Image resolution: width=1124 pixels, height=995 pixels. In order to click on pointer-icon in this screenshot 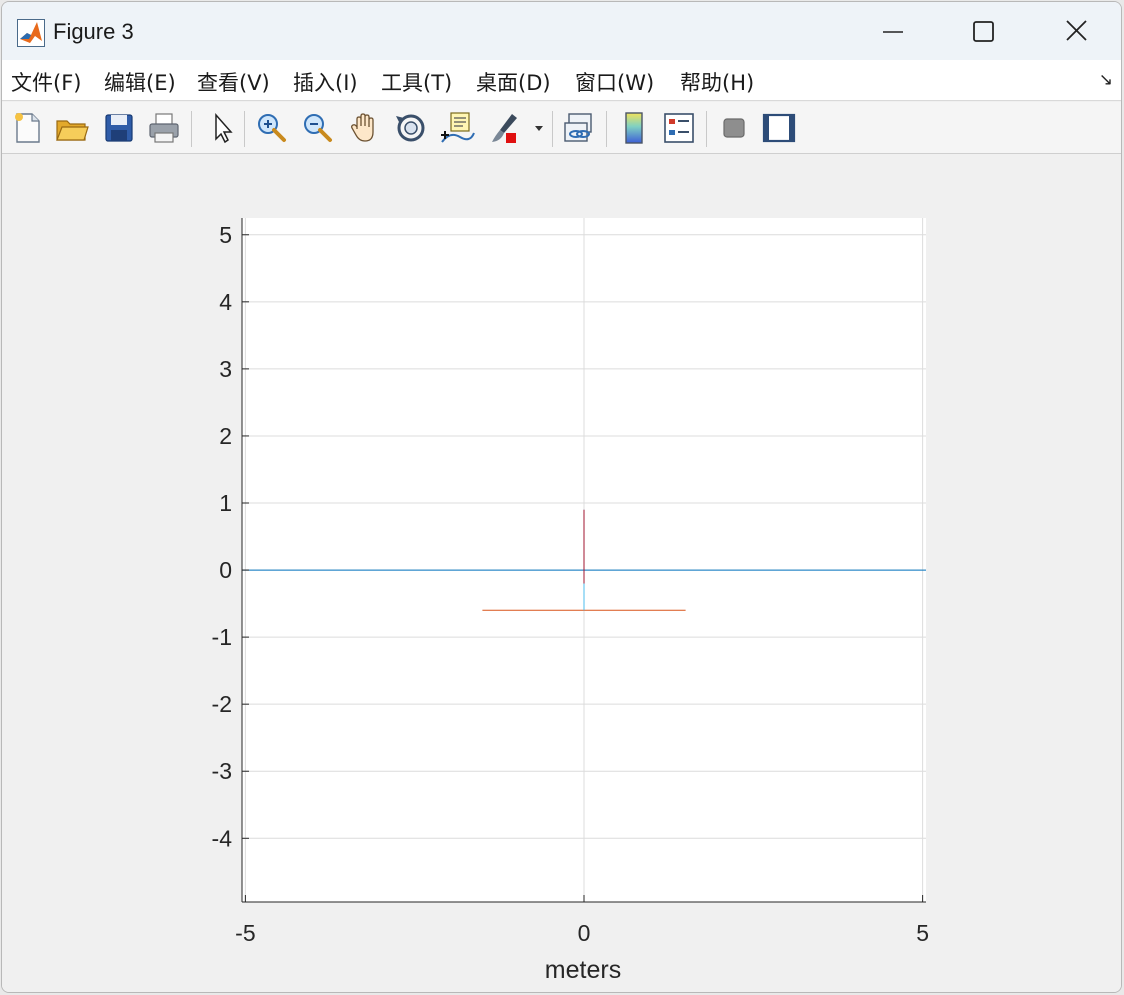, I will do `click(224, 128)`.